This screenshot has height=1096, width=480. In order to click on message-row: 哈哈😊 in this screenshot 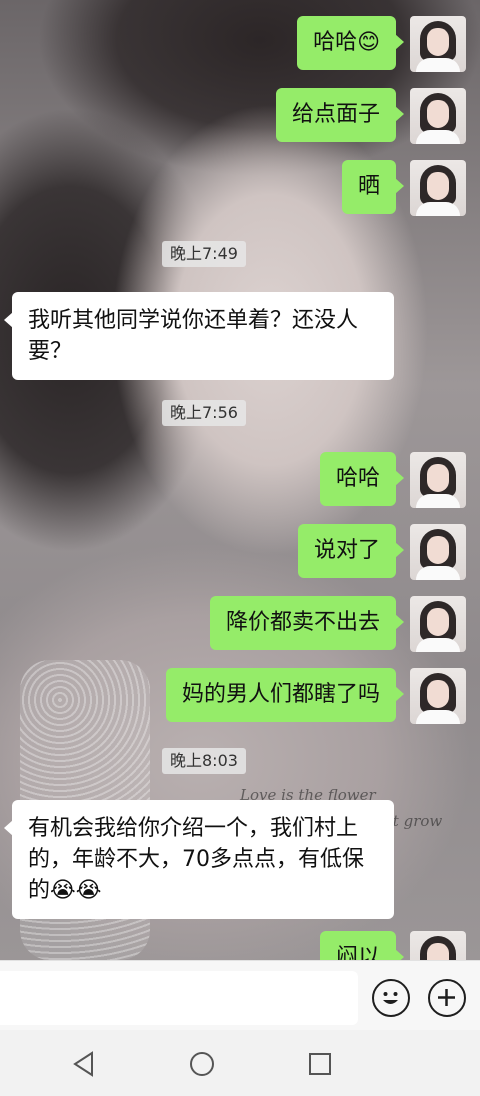, I will do `click(381, 44)`.